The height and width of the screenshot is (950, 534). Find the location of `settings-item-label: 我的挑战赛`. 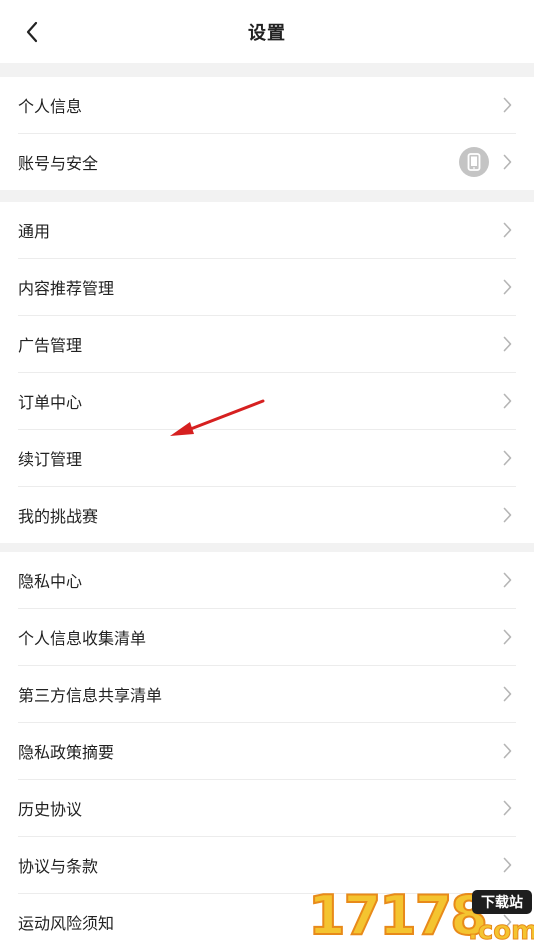

settings-item-label: 我的挑战赛 is located at coordinates (58, 516).